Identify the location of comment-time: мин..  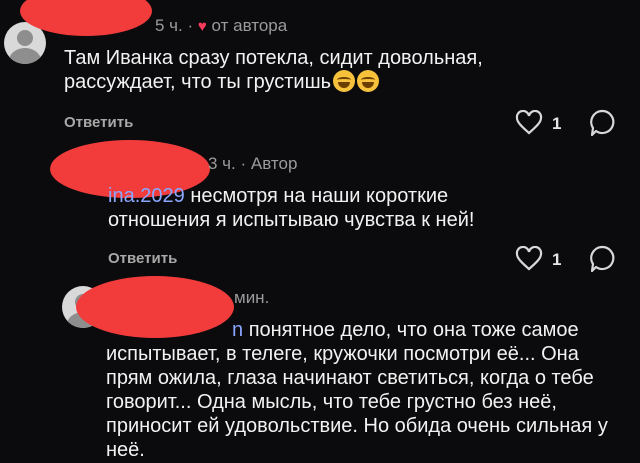
(252, 297).